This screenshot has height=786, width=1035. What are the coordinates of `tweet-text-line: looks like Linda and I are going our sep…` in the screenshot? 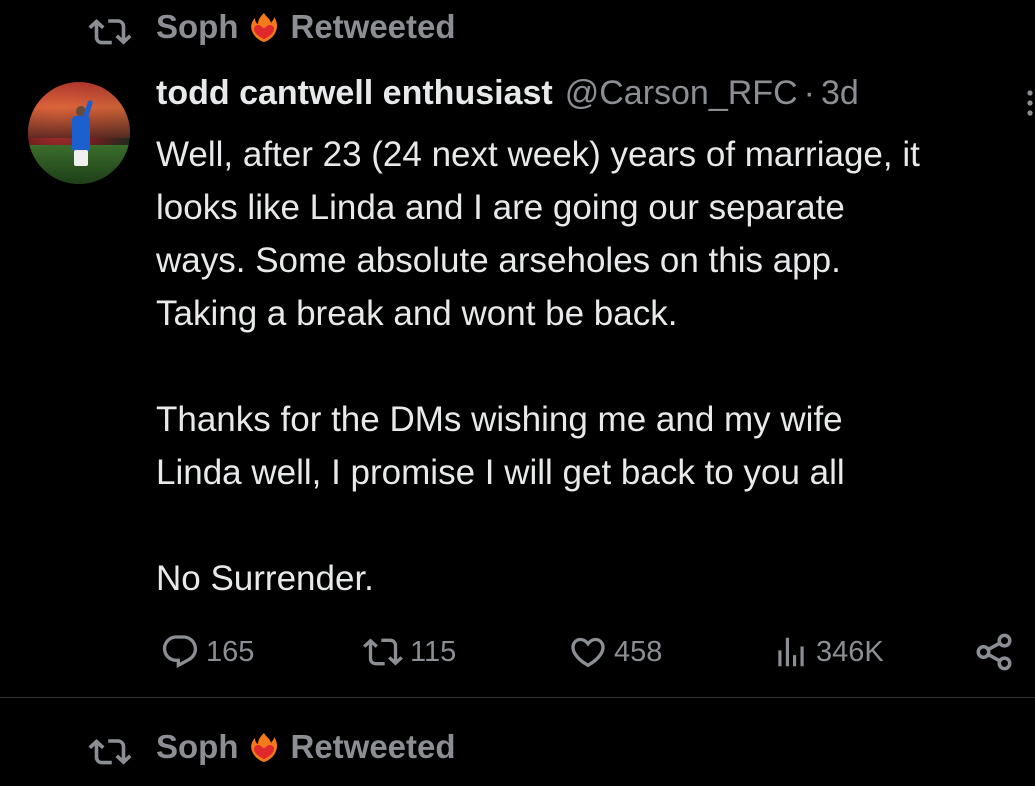 It's located at (500, 207).